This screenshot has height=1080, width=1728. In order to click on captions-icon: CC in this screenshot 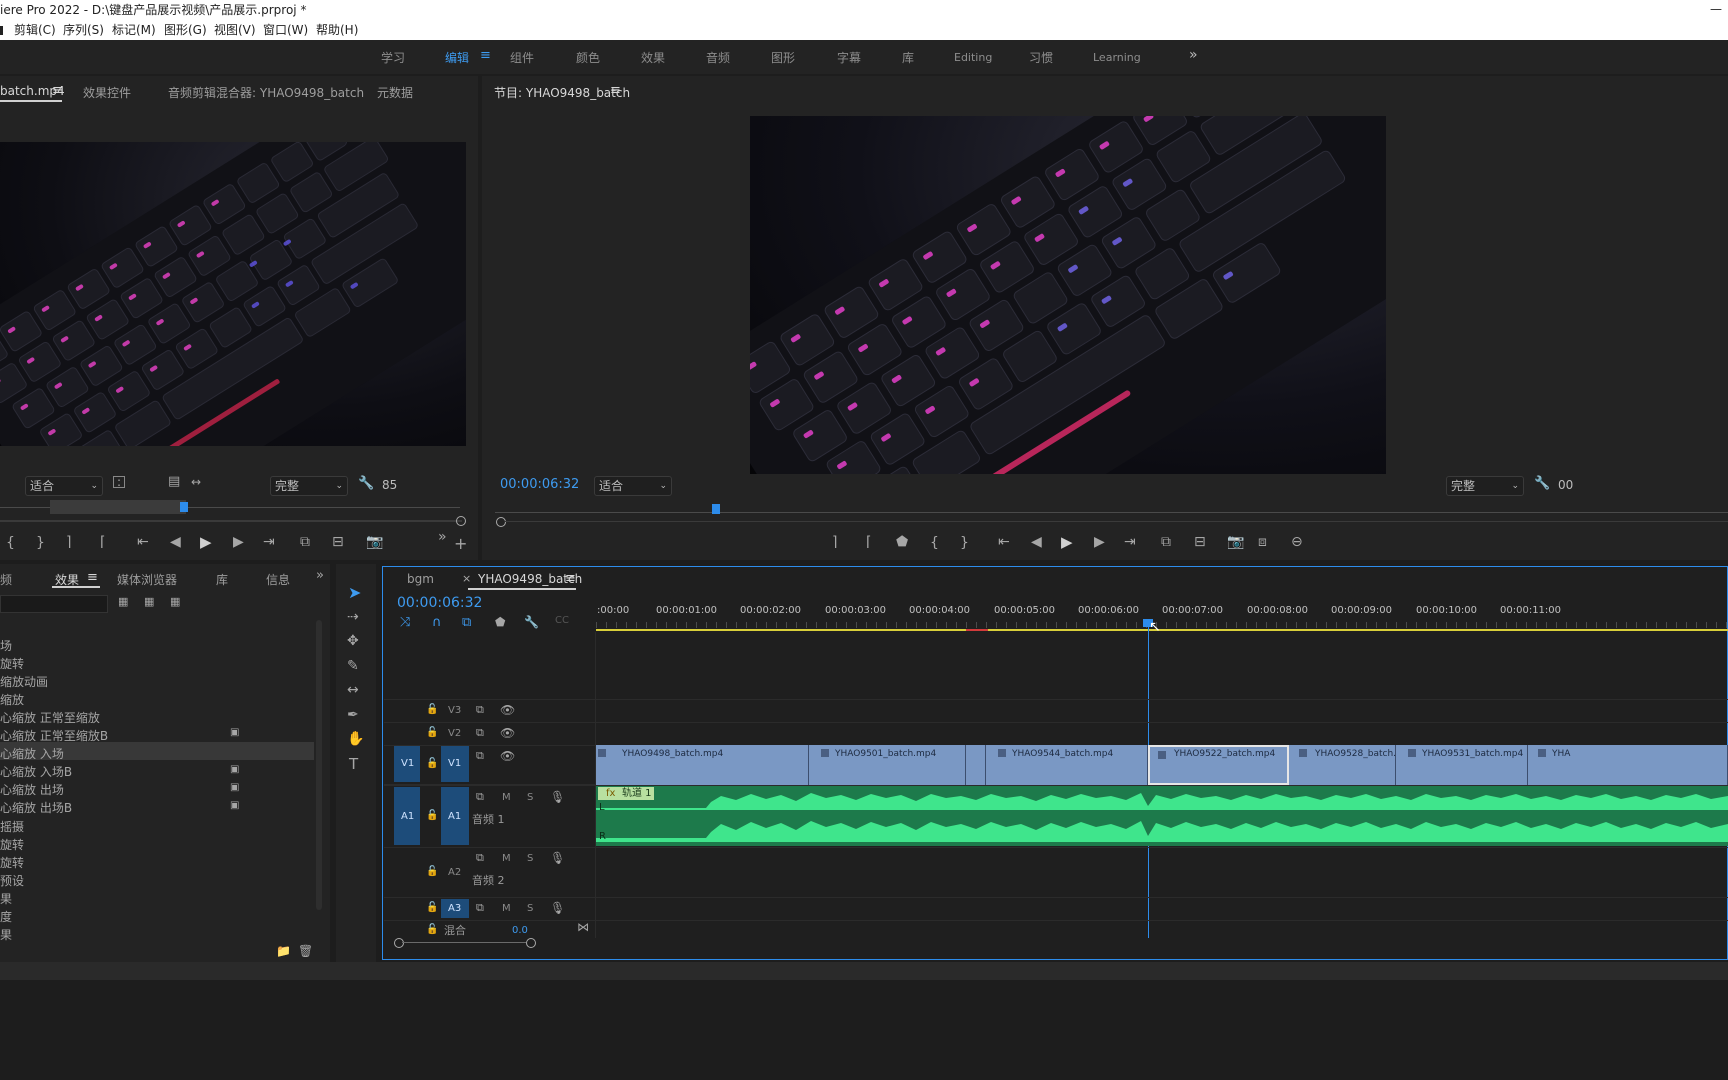, I will do `click(562, 620)`.